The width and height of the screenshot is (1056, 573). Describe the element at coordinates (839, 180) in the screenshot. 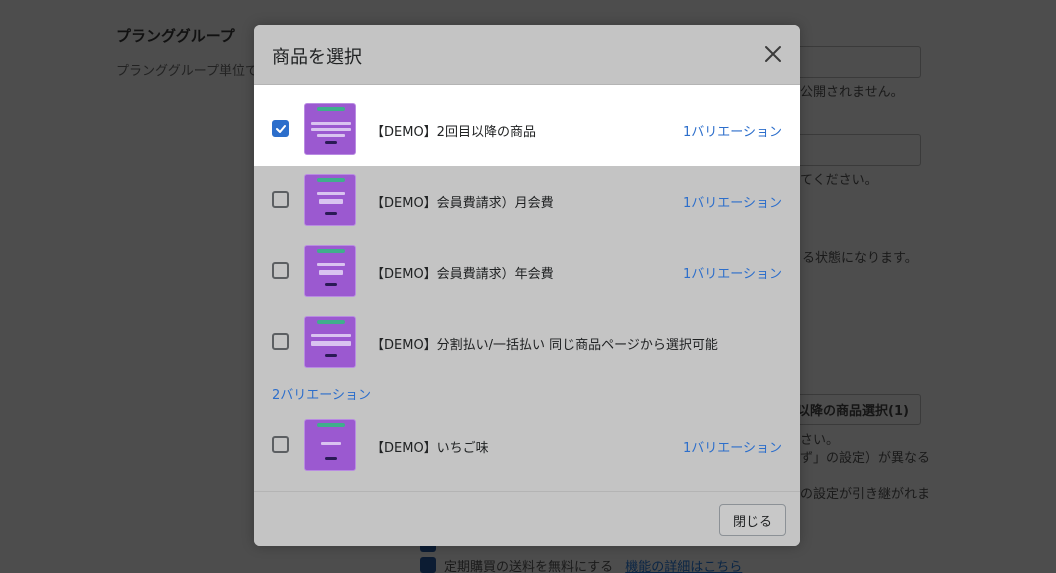

I see `background-text-2: てください。` at that location.